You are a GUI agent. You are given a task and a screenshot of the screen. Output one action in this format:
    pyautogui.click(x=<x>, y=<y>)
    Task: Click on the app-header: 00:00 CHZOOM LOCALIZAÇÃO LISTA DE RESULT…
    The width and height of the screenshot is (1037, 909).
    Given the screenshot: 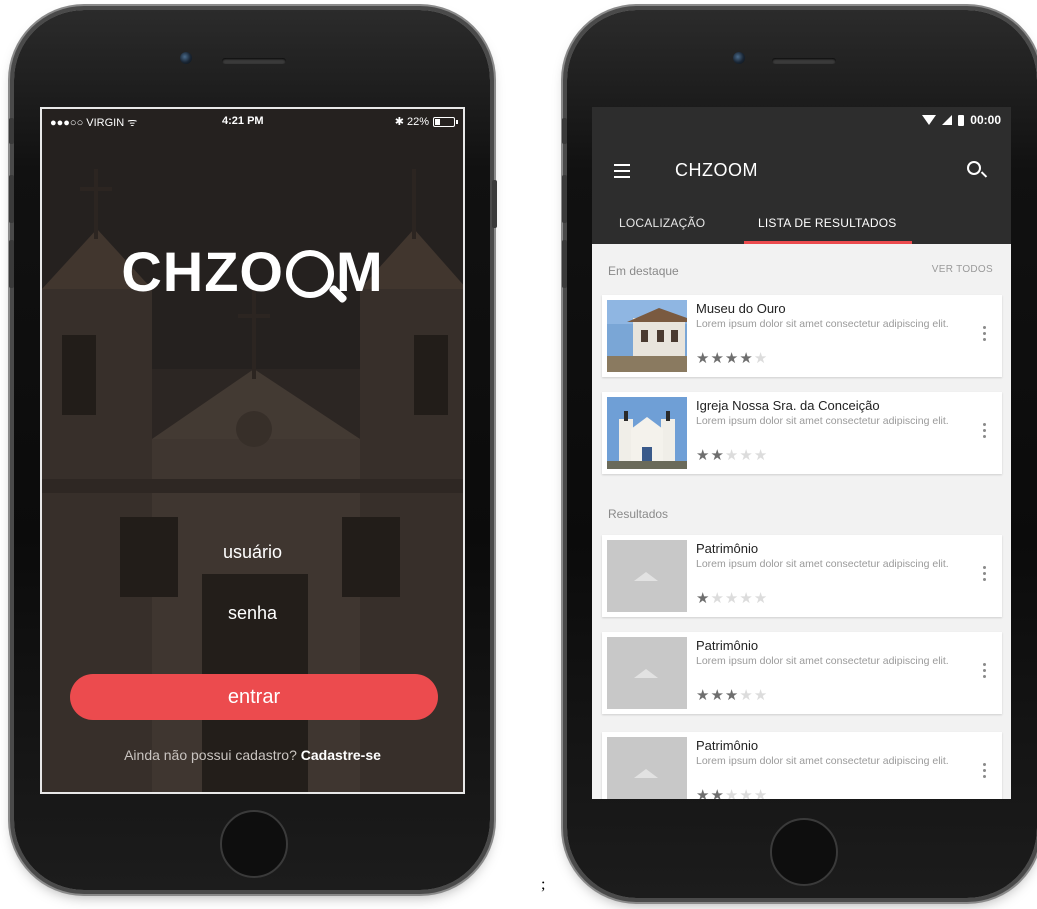 What is the action you would take?
    pyautogui.click(x=801, y=175)
    